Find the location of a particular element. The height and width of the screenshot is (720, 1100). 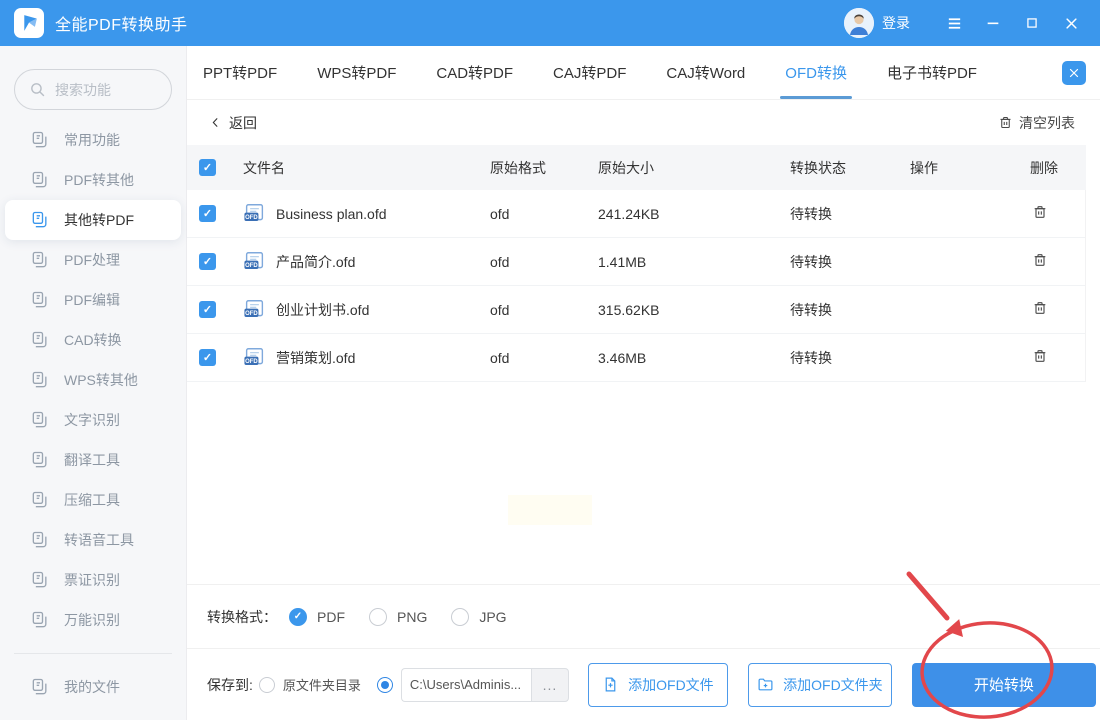

sidebar-item-12: 万能识别 is located at coordinates (93, 620).